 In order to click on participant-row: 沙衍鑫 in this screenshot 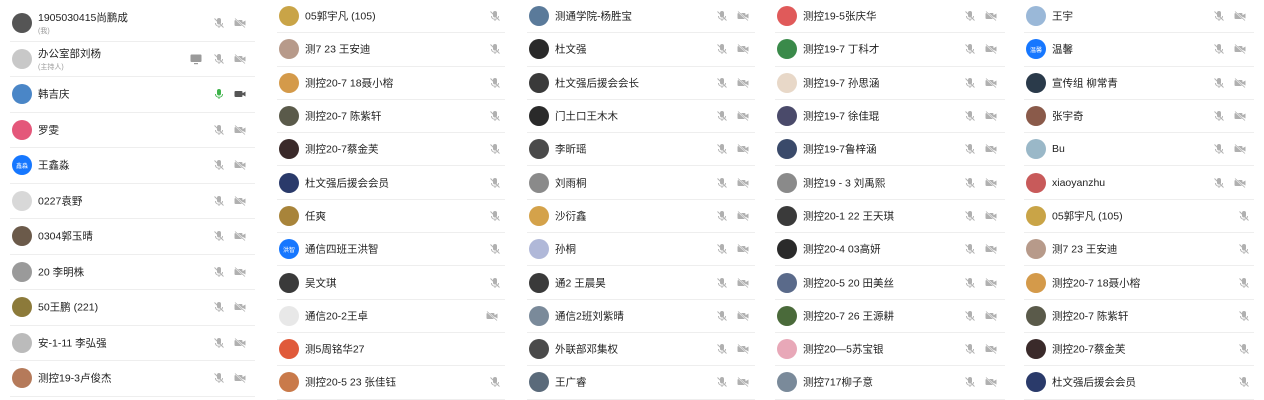, I will do `click(641, 217)`.